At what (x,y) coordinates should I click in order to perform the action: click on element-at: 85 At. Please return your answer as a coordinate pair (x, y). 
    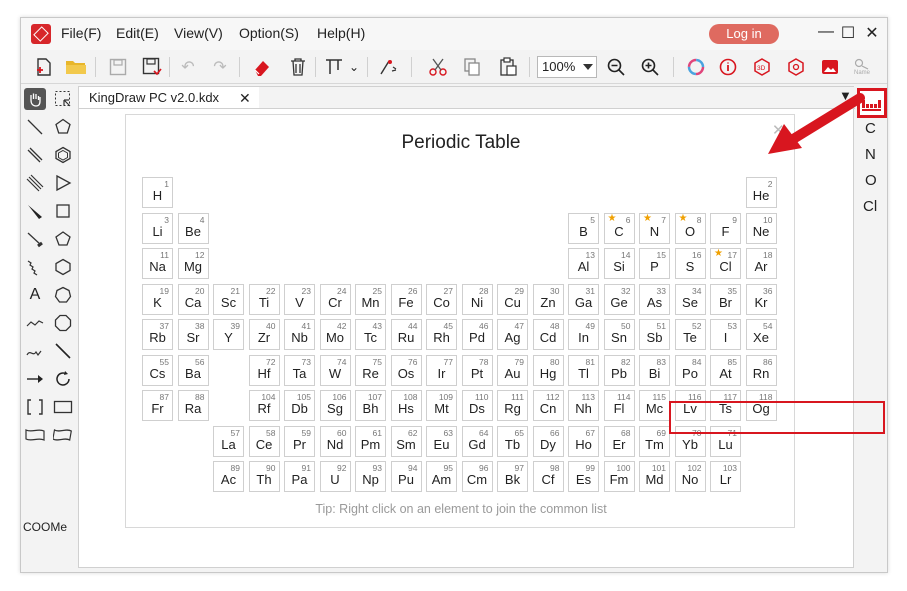
    Looking at the image, I should click on (725, 370).